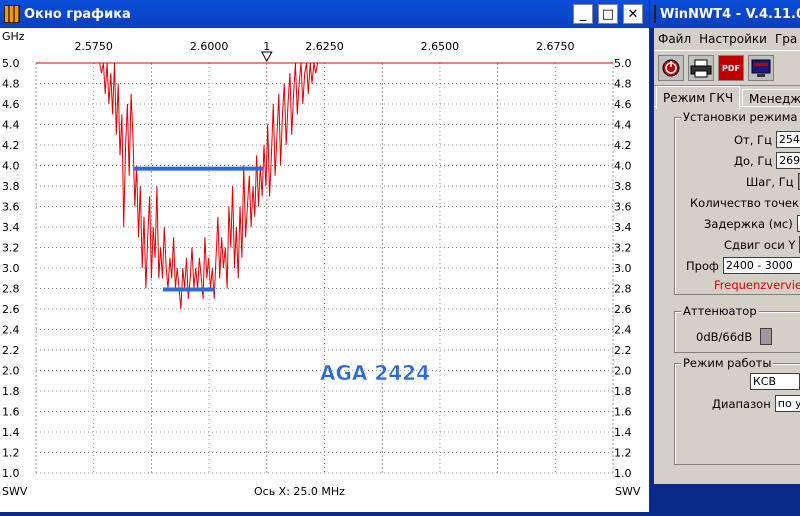 This screenshot has width=800, height=516. I want to click on mode-row: КСВ, so click(775, 381).